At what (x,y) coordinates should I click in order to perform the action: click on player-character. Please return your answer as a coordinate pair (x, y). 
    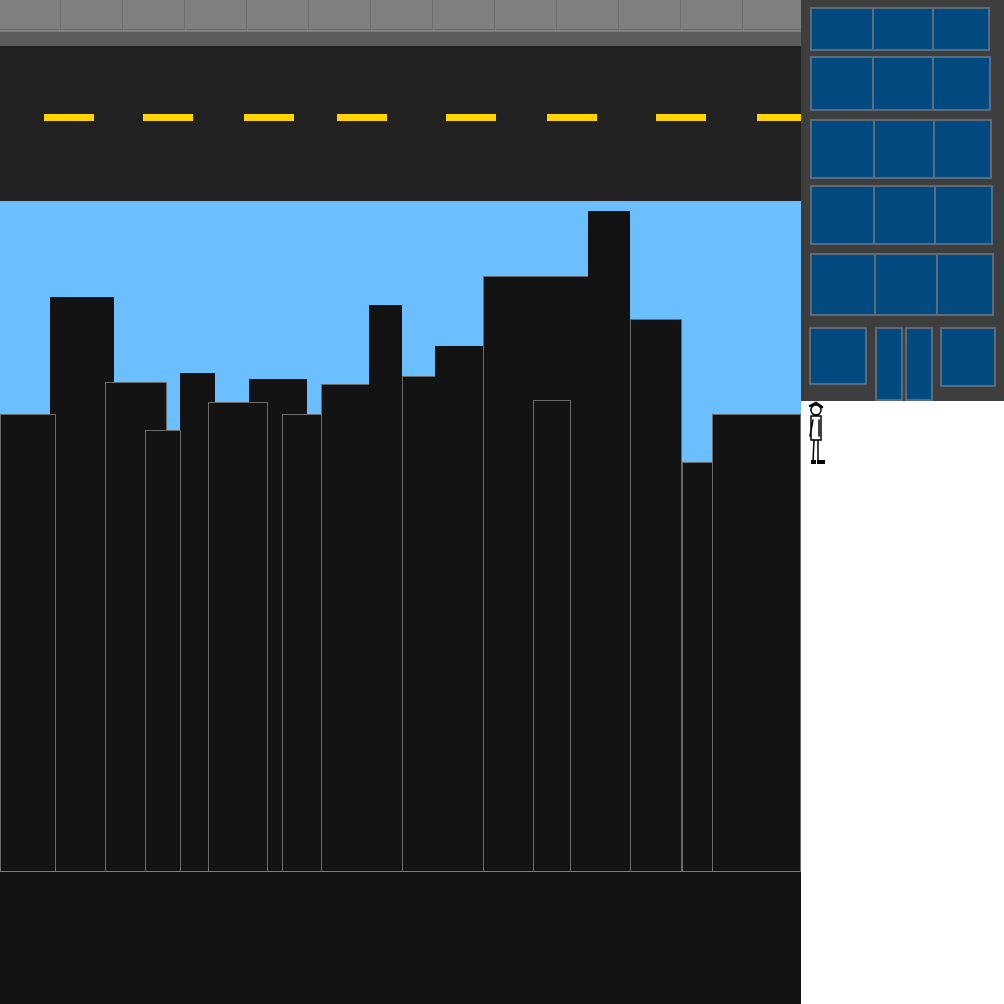
    Looking at the image, I should click on (816, 434).